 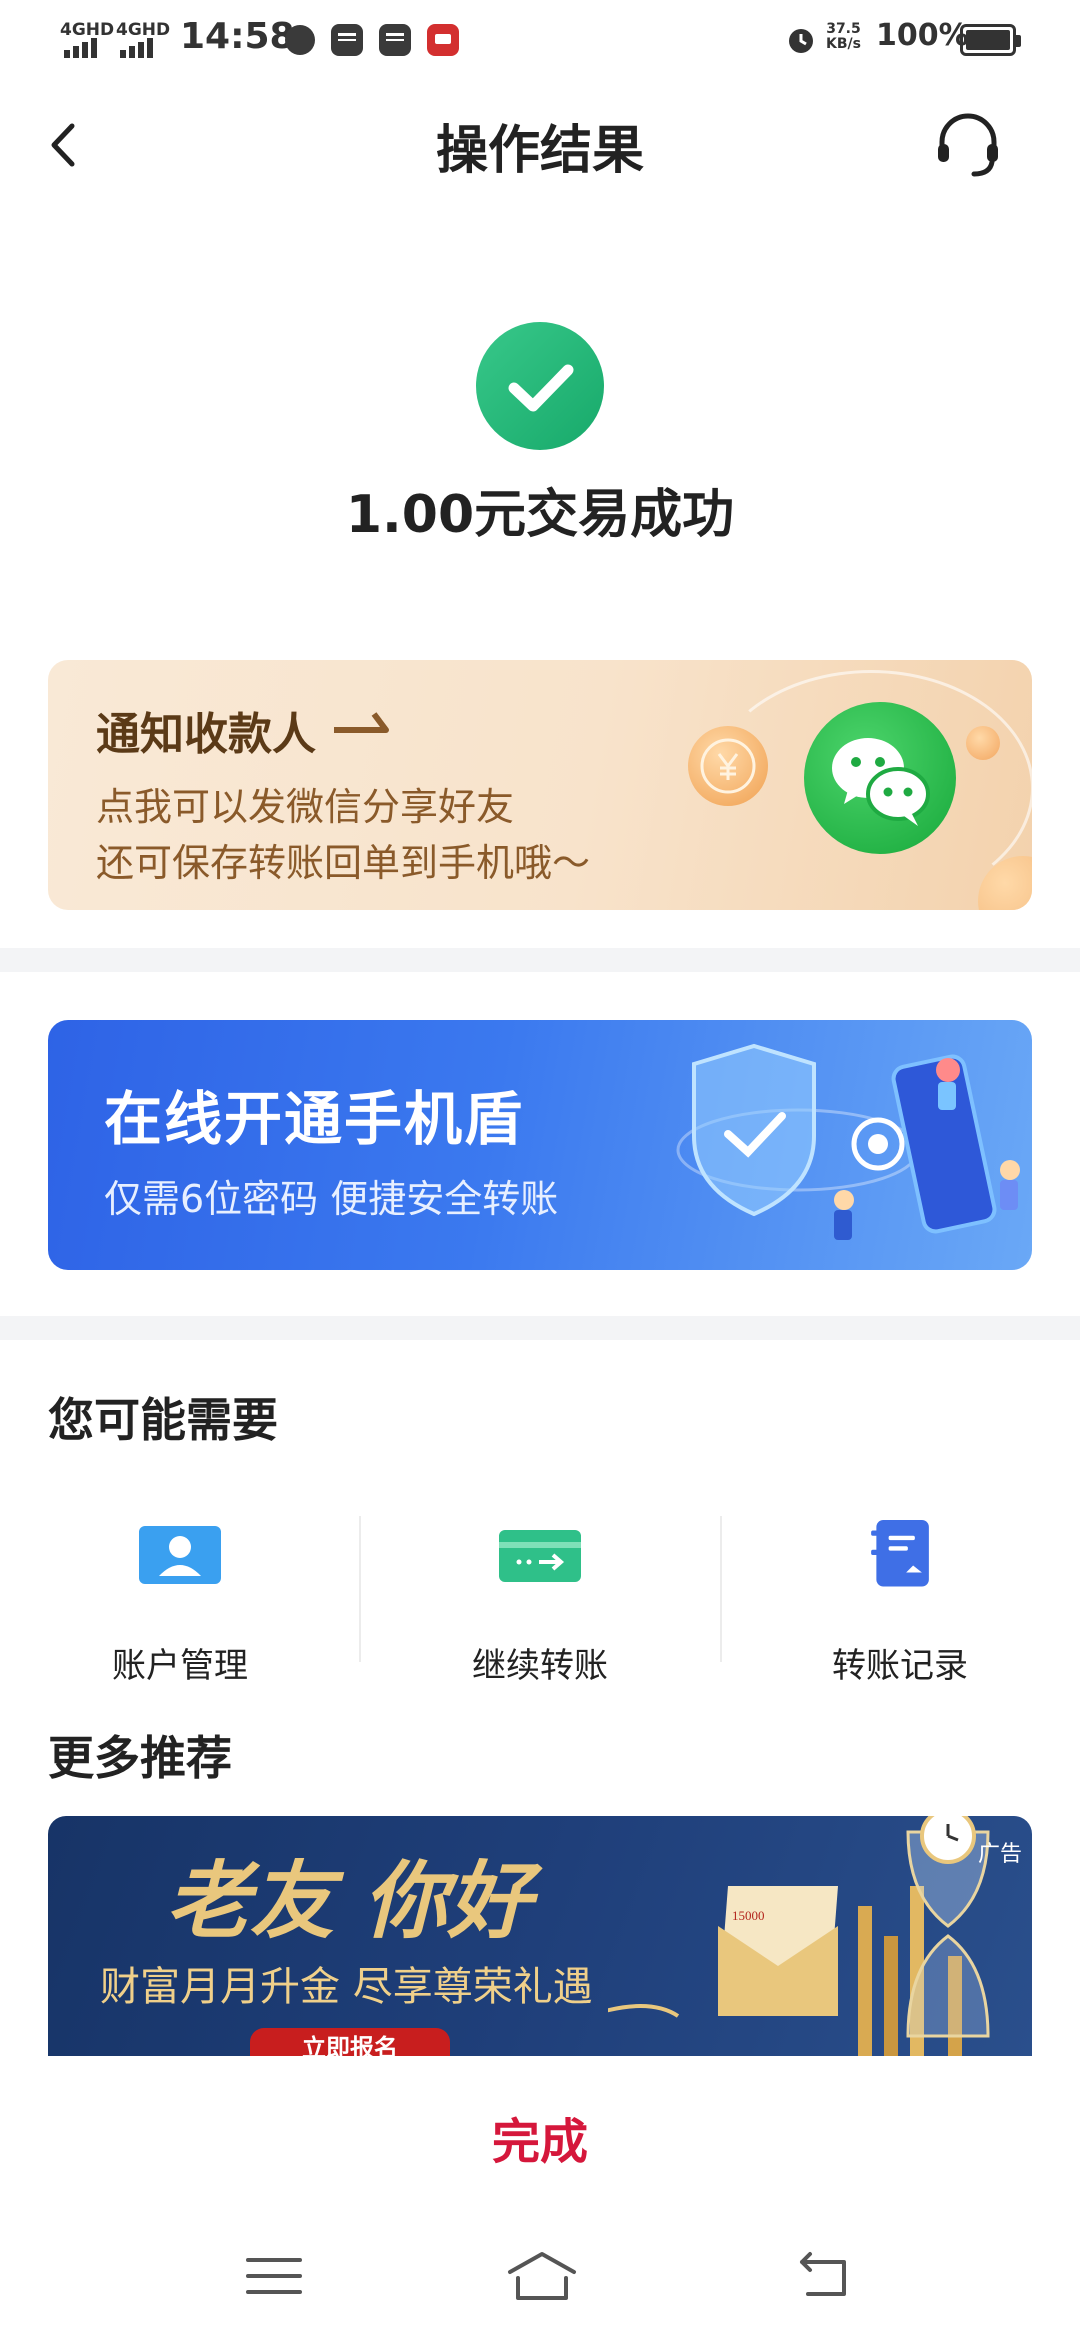 I want to click on section-divider, so click(x=540, y=960).